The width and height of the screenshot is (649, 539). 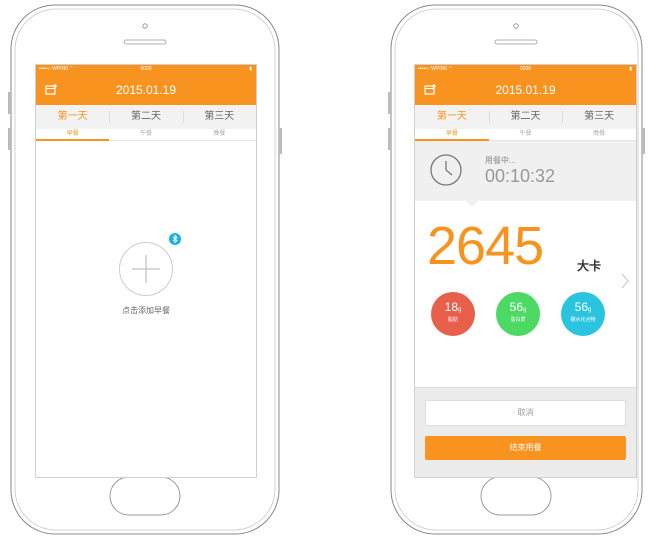 What do you see at coordinates (485, 246) in the screenshot?
I see `calorie-value: 2645` at bounding box center [485, 246].